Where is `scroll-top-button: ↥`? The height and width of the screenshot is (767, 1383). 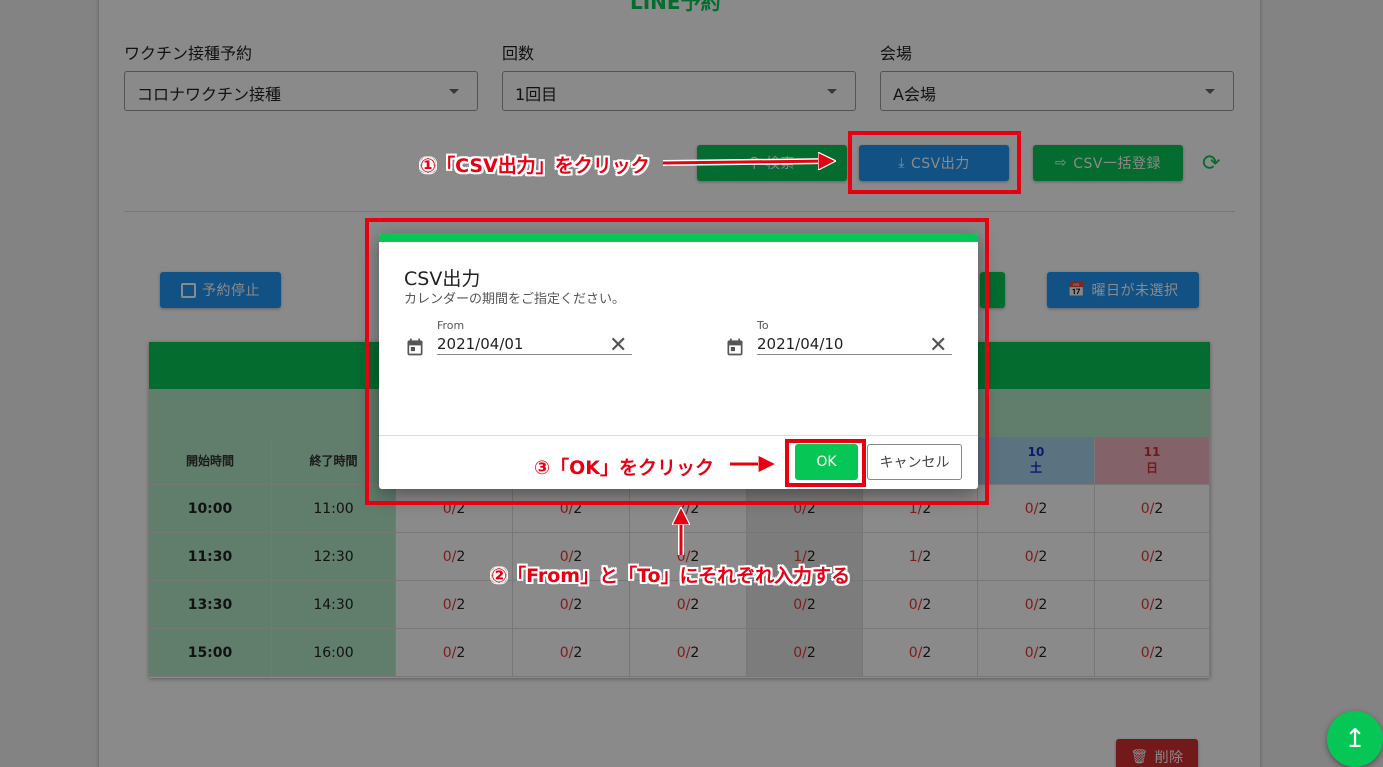
scroll-top-button: ↥ is located at coordinates (1355, 739).